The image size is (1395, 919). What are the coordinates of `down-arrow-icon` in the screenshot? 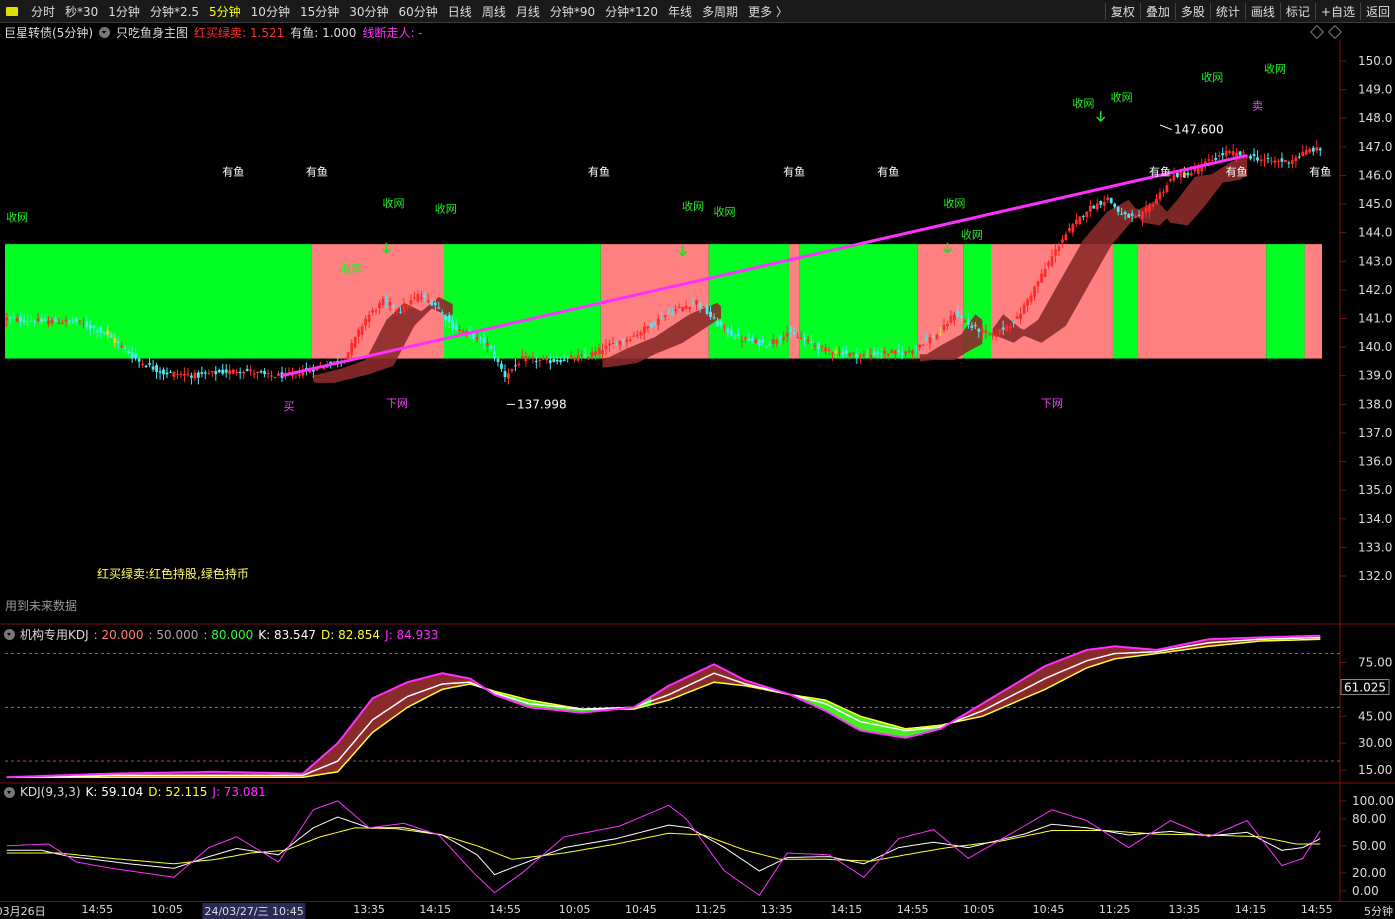 It's located at (1101, 117).